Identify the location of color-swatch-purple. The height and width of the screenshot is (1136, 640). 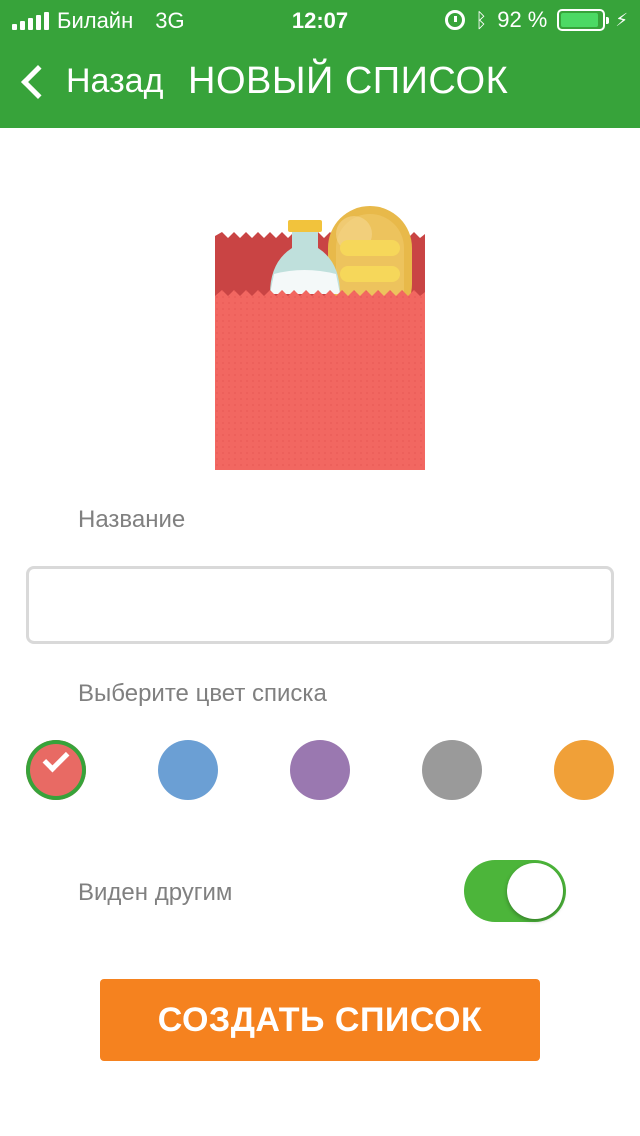
(320, 770).